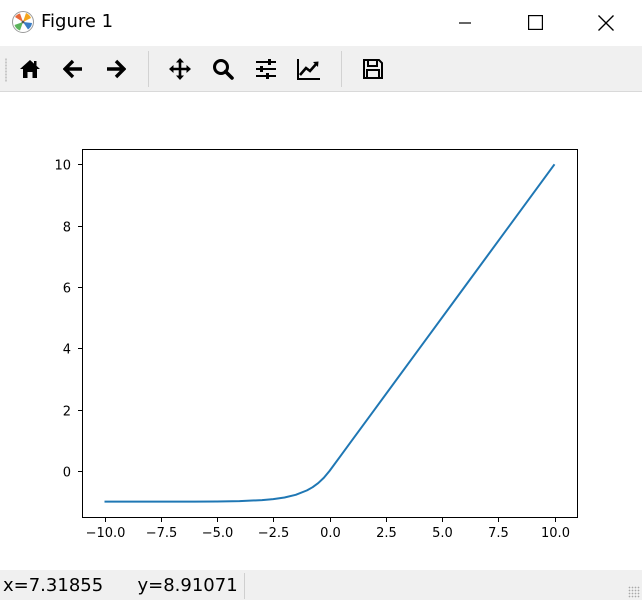 The width and height of the screenshot is (642, 600). Describe the element at coordinates (67, 473) in the screenshot. I see `y-tick-label: 0` at that location.